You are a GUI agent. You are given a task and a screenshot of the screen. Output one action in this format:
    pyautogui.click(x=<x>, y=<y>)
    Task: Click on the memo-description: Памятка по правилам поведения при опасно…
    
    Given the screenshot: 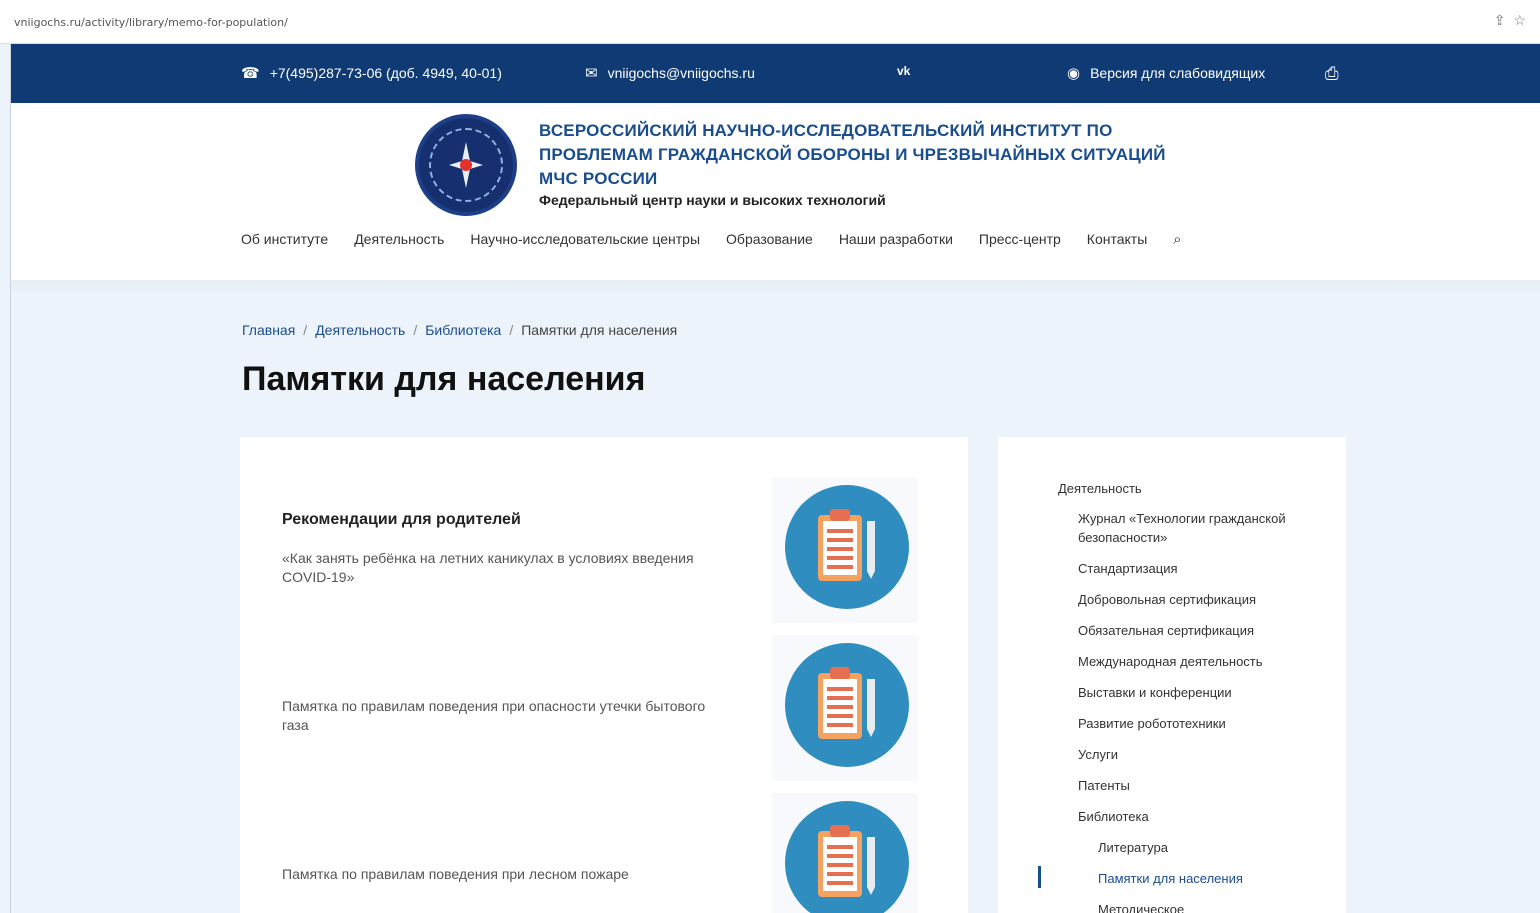 What is the action you would take?
    pyautogui.click(x=502, y=716)
    